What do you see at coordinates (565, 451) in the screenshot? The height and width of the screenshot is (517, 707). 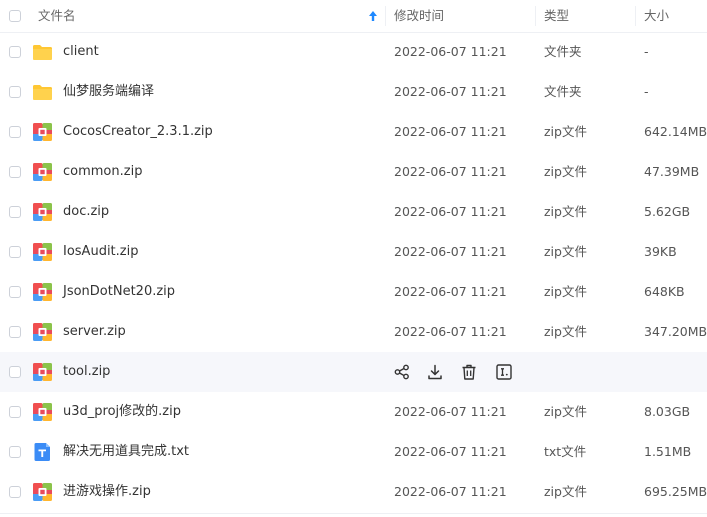 I see `file-type: txt文件` at bounding box center [565, 451].